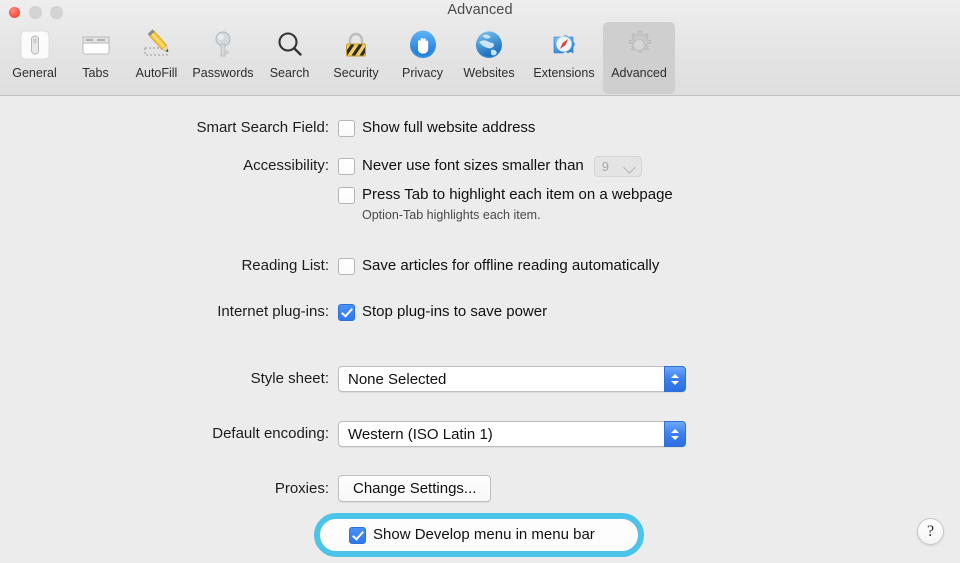  I want to click on smart-search-field-label: Smart Search Field:, so click(262, 127).